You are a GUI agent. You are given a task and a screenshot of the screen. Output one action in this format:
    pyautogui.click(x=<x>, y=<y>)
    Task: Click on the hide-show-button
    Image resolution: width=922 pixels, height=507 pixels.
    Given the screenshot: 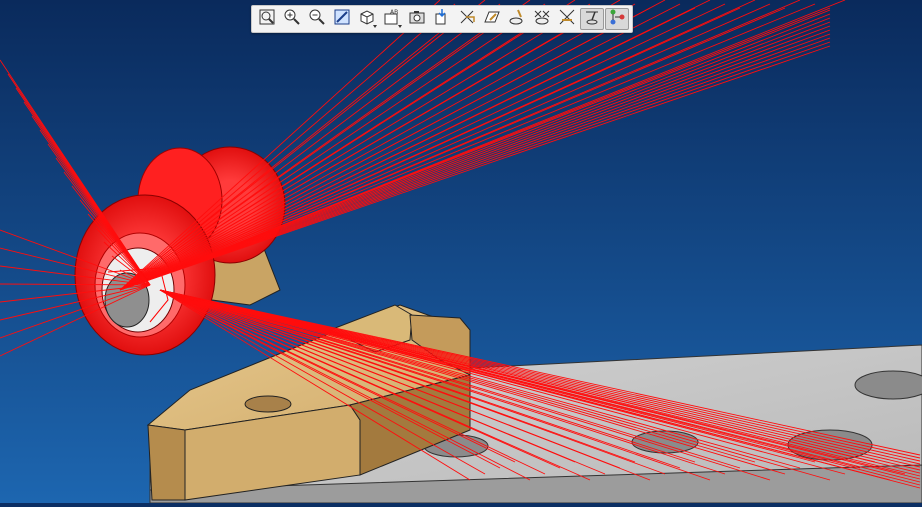 What is the action you would take?
    pyautogui.click(x=442, y=19)
    